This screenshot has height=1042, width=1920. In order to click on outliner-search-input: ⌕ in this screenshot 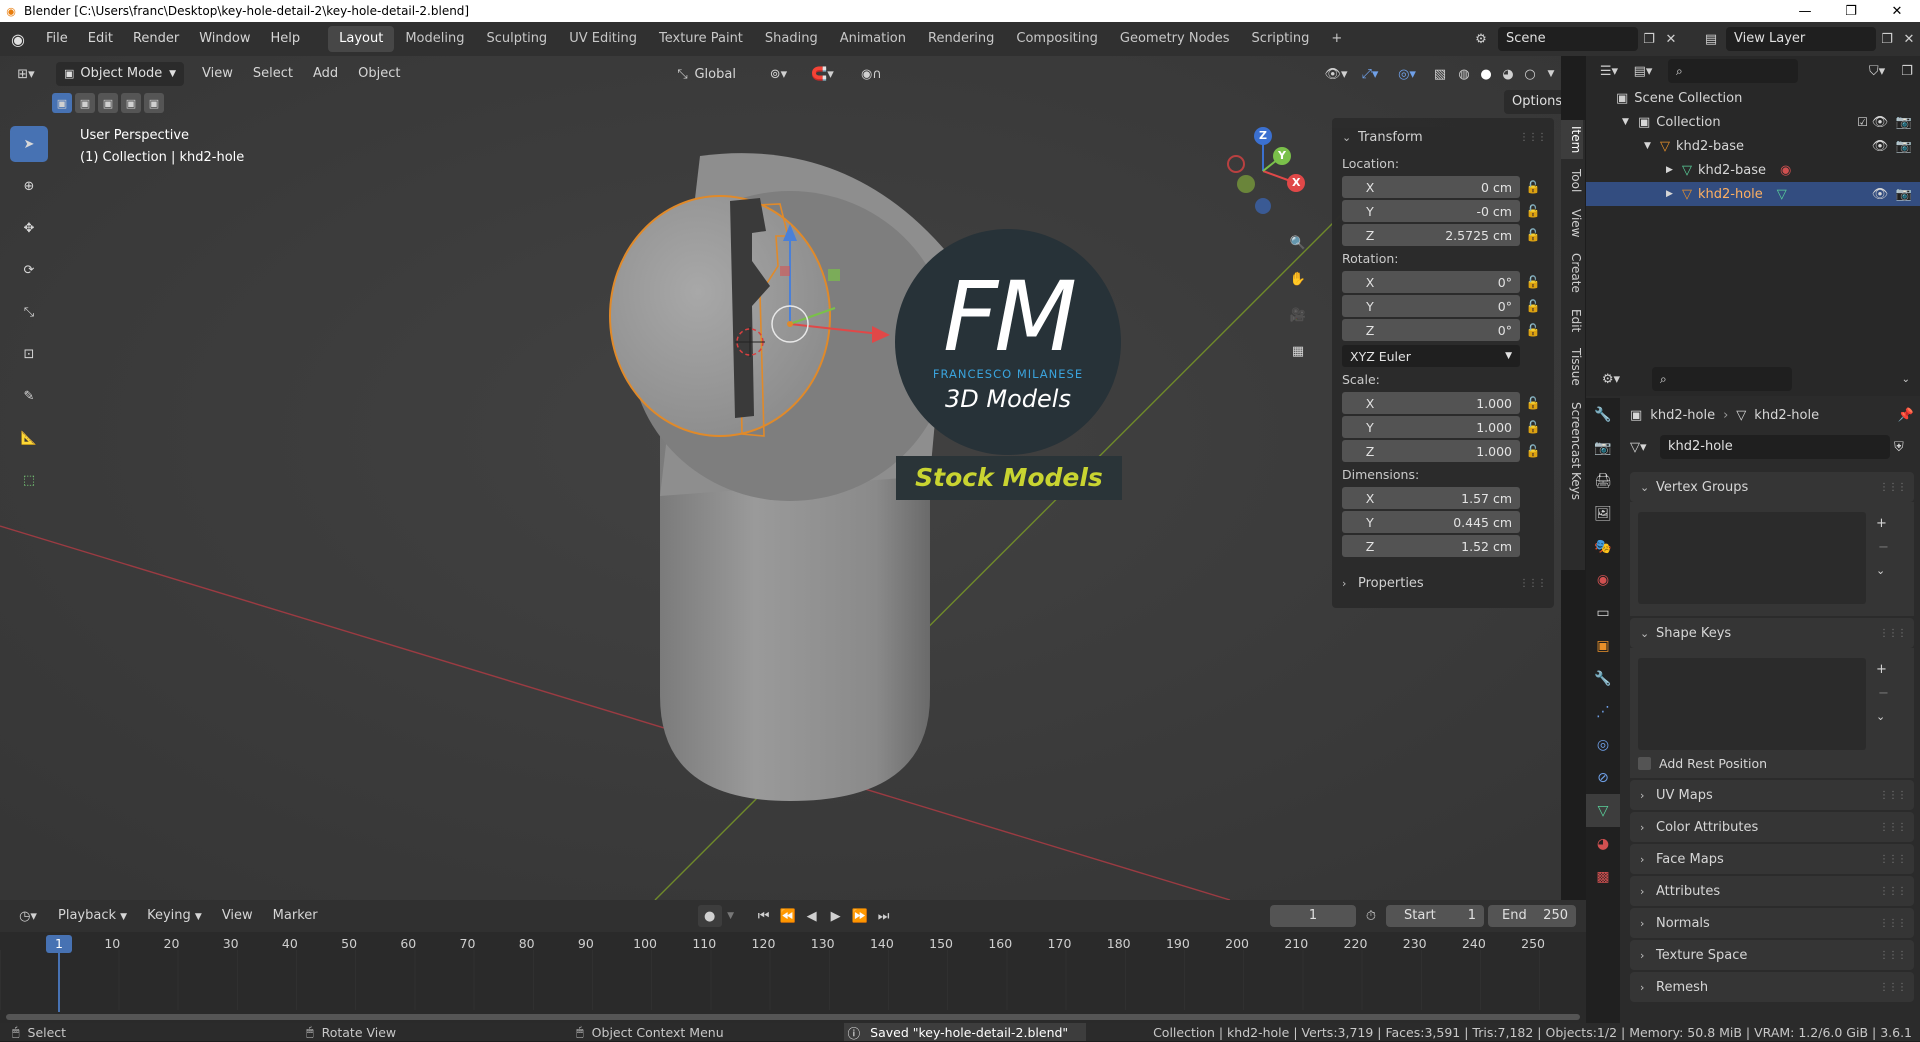, I will do `click(1733, 71)`.